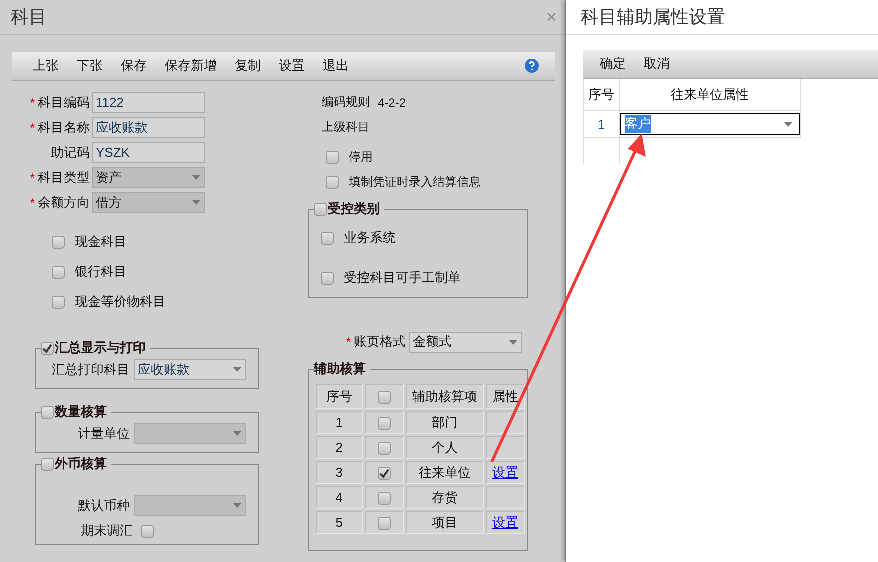 This screenshot has height=562, width=878. What do you see at coordinates (134, 66) in the screenshot?
I see `toolbar-button: 保存` at bounding box center [134, 66].